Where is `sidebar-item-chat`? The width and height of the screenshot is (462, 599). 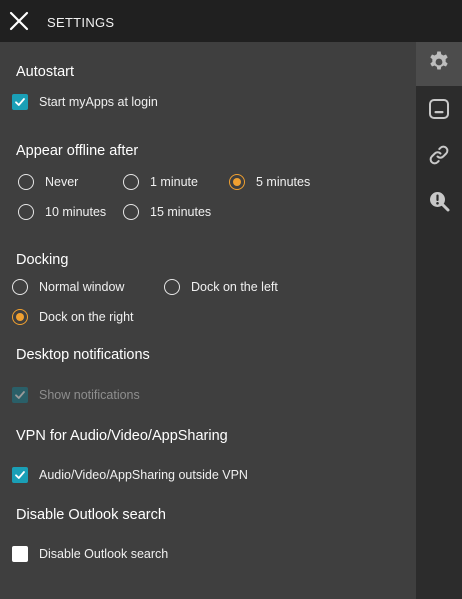 sidebar-item-chat is located at coordinates (439, 111).